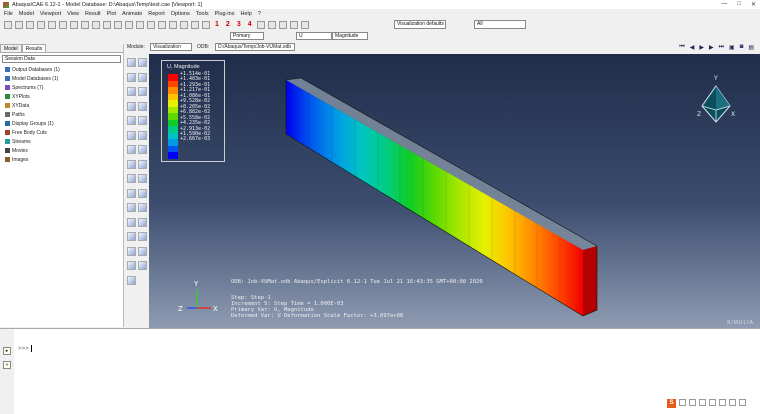 The image size is (760, 414). I want to click on next-frame-icon: ▶, so click(711, 47).